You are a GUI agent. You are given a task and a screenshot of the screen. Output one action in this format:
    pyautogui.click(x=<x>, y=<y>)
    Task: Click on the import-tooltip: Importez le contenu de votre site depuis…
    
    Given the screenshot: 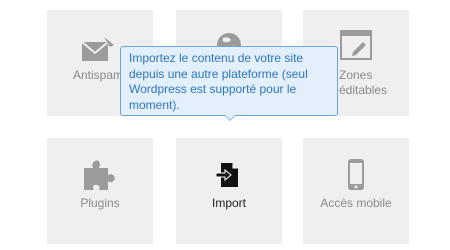 What is the action you would take?
    pyautogui.click(x=229, y=83)
    